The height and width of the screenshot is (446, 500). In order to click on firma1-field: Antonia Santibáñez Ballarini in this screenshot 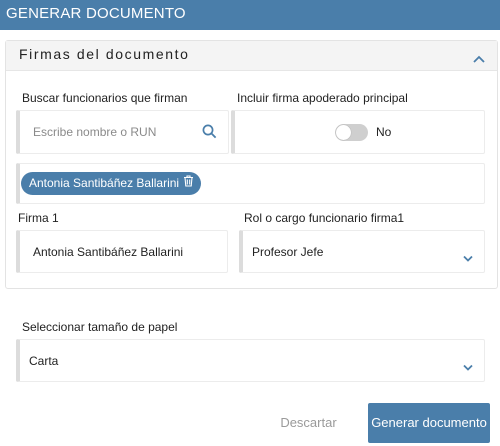, I will do `click(122, 251)`.